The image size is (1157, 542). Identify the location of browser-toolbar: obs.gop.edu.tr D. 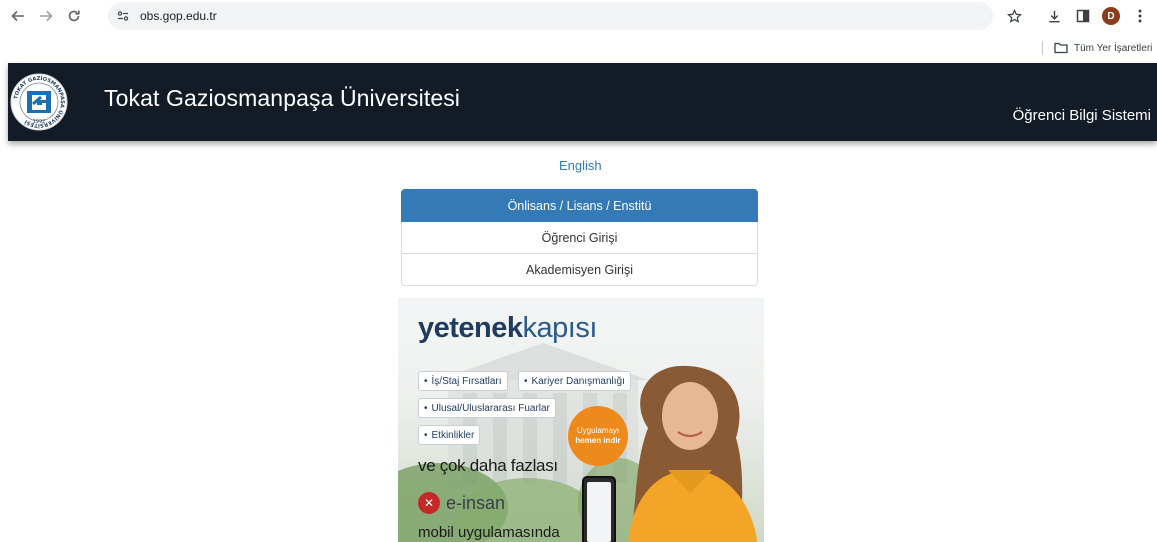
(578, 16).